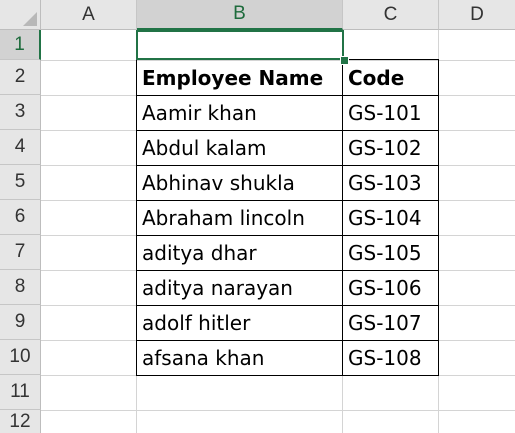 The image size is (515, 433). What do you see at coordinates (20, 392) in the screenshot?
I see `row-header-11: 11` at bounding box center [20, 392].